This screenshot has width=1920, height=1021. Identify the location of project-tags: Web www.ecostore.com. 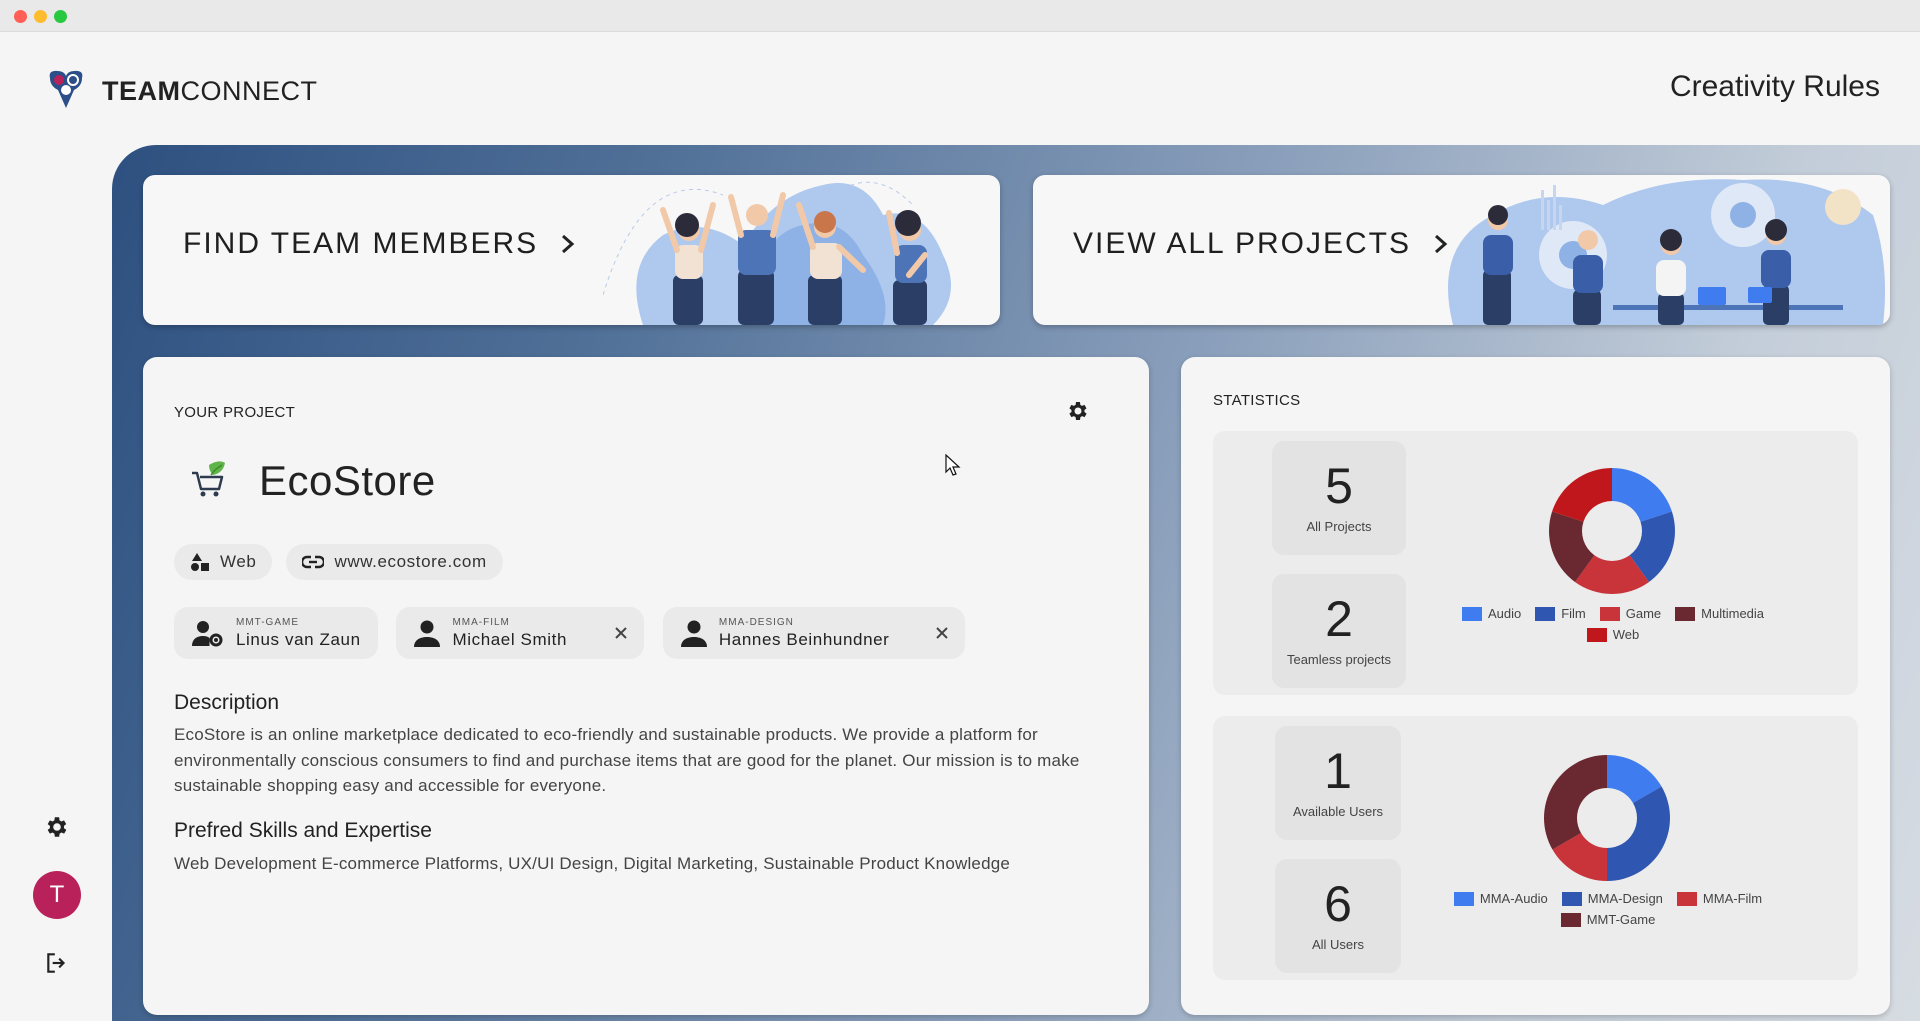
(338, 562).